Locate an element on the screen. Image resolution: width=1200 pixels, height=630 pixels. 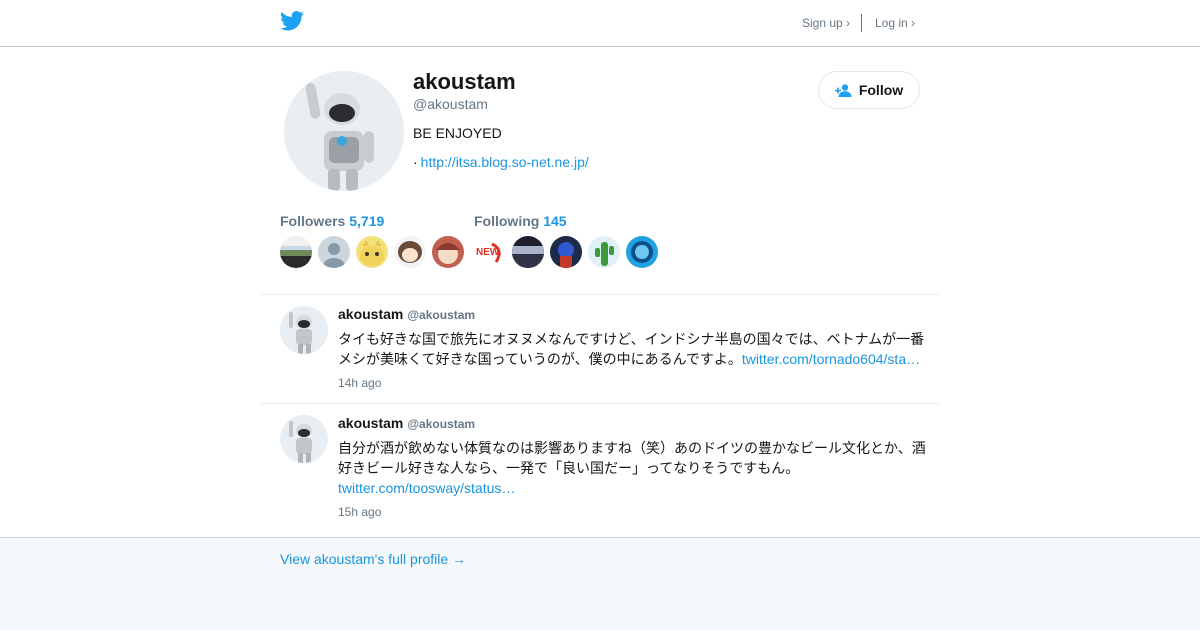
followers-count: 5,719 is located at coordinates (367, 221).